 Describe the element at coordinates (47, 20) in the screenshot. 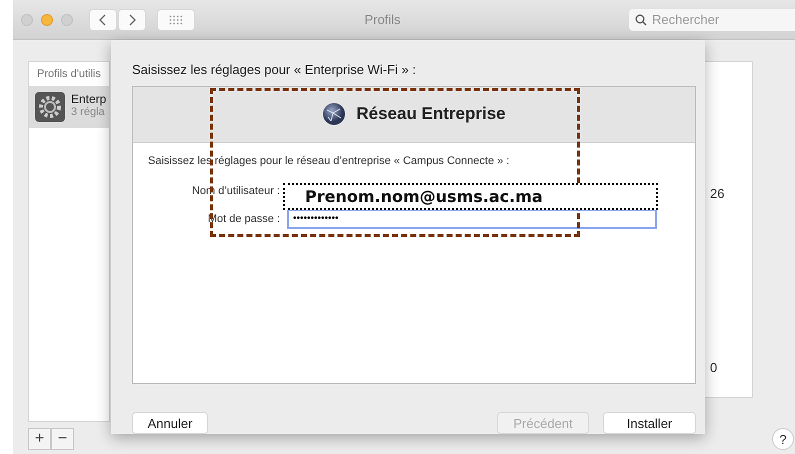

I see `minimize-button` at that location.